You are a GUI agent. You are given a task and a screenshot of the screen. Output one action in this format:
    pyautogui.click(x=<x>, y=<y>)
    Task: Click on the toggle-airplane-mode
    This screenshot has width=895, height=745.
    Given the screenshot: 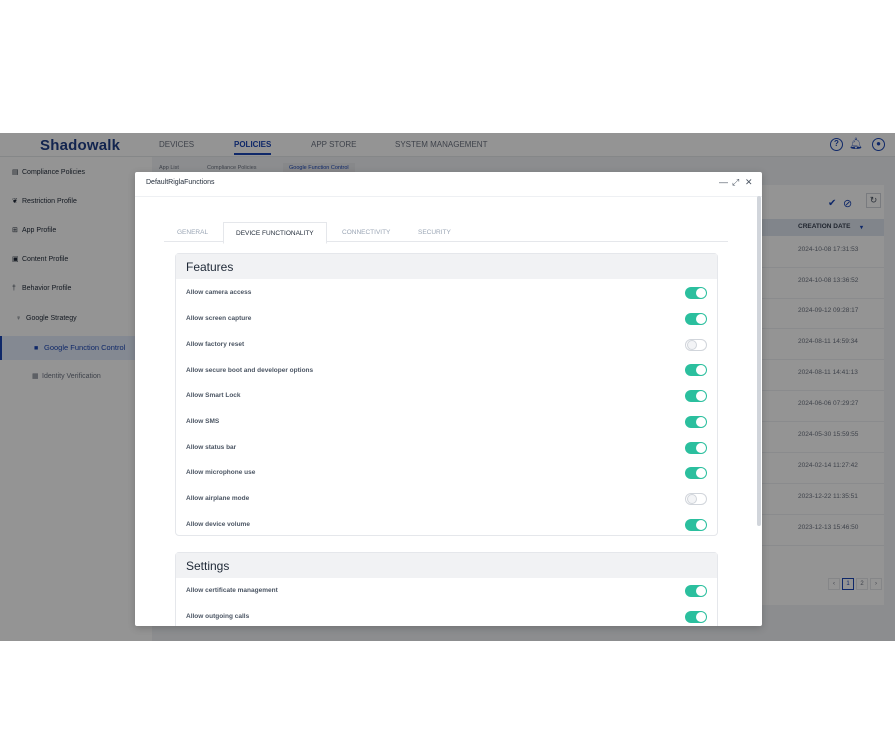 What is the action you would take?
    pyautogui.click(x=696, y=499)
    